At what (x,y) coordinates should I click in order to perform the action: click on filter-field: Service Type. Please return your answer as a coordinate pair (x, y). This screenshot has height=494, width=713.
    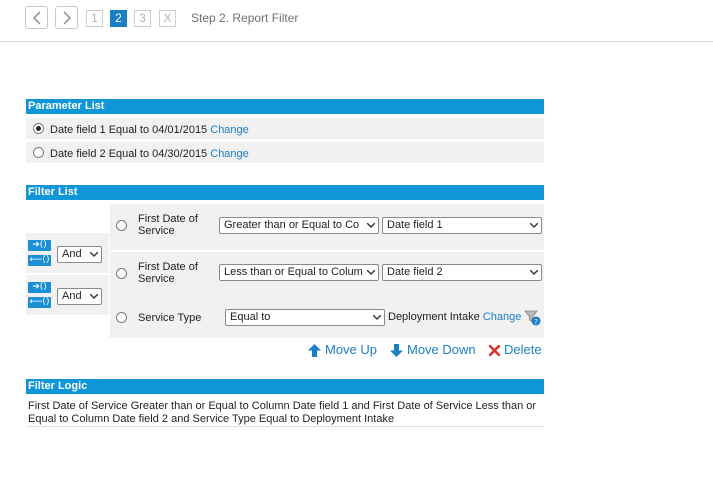
    Looking at the image, I should click on (169, 318).